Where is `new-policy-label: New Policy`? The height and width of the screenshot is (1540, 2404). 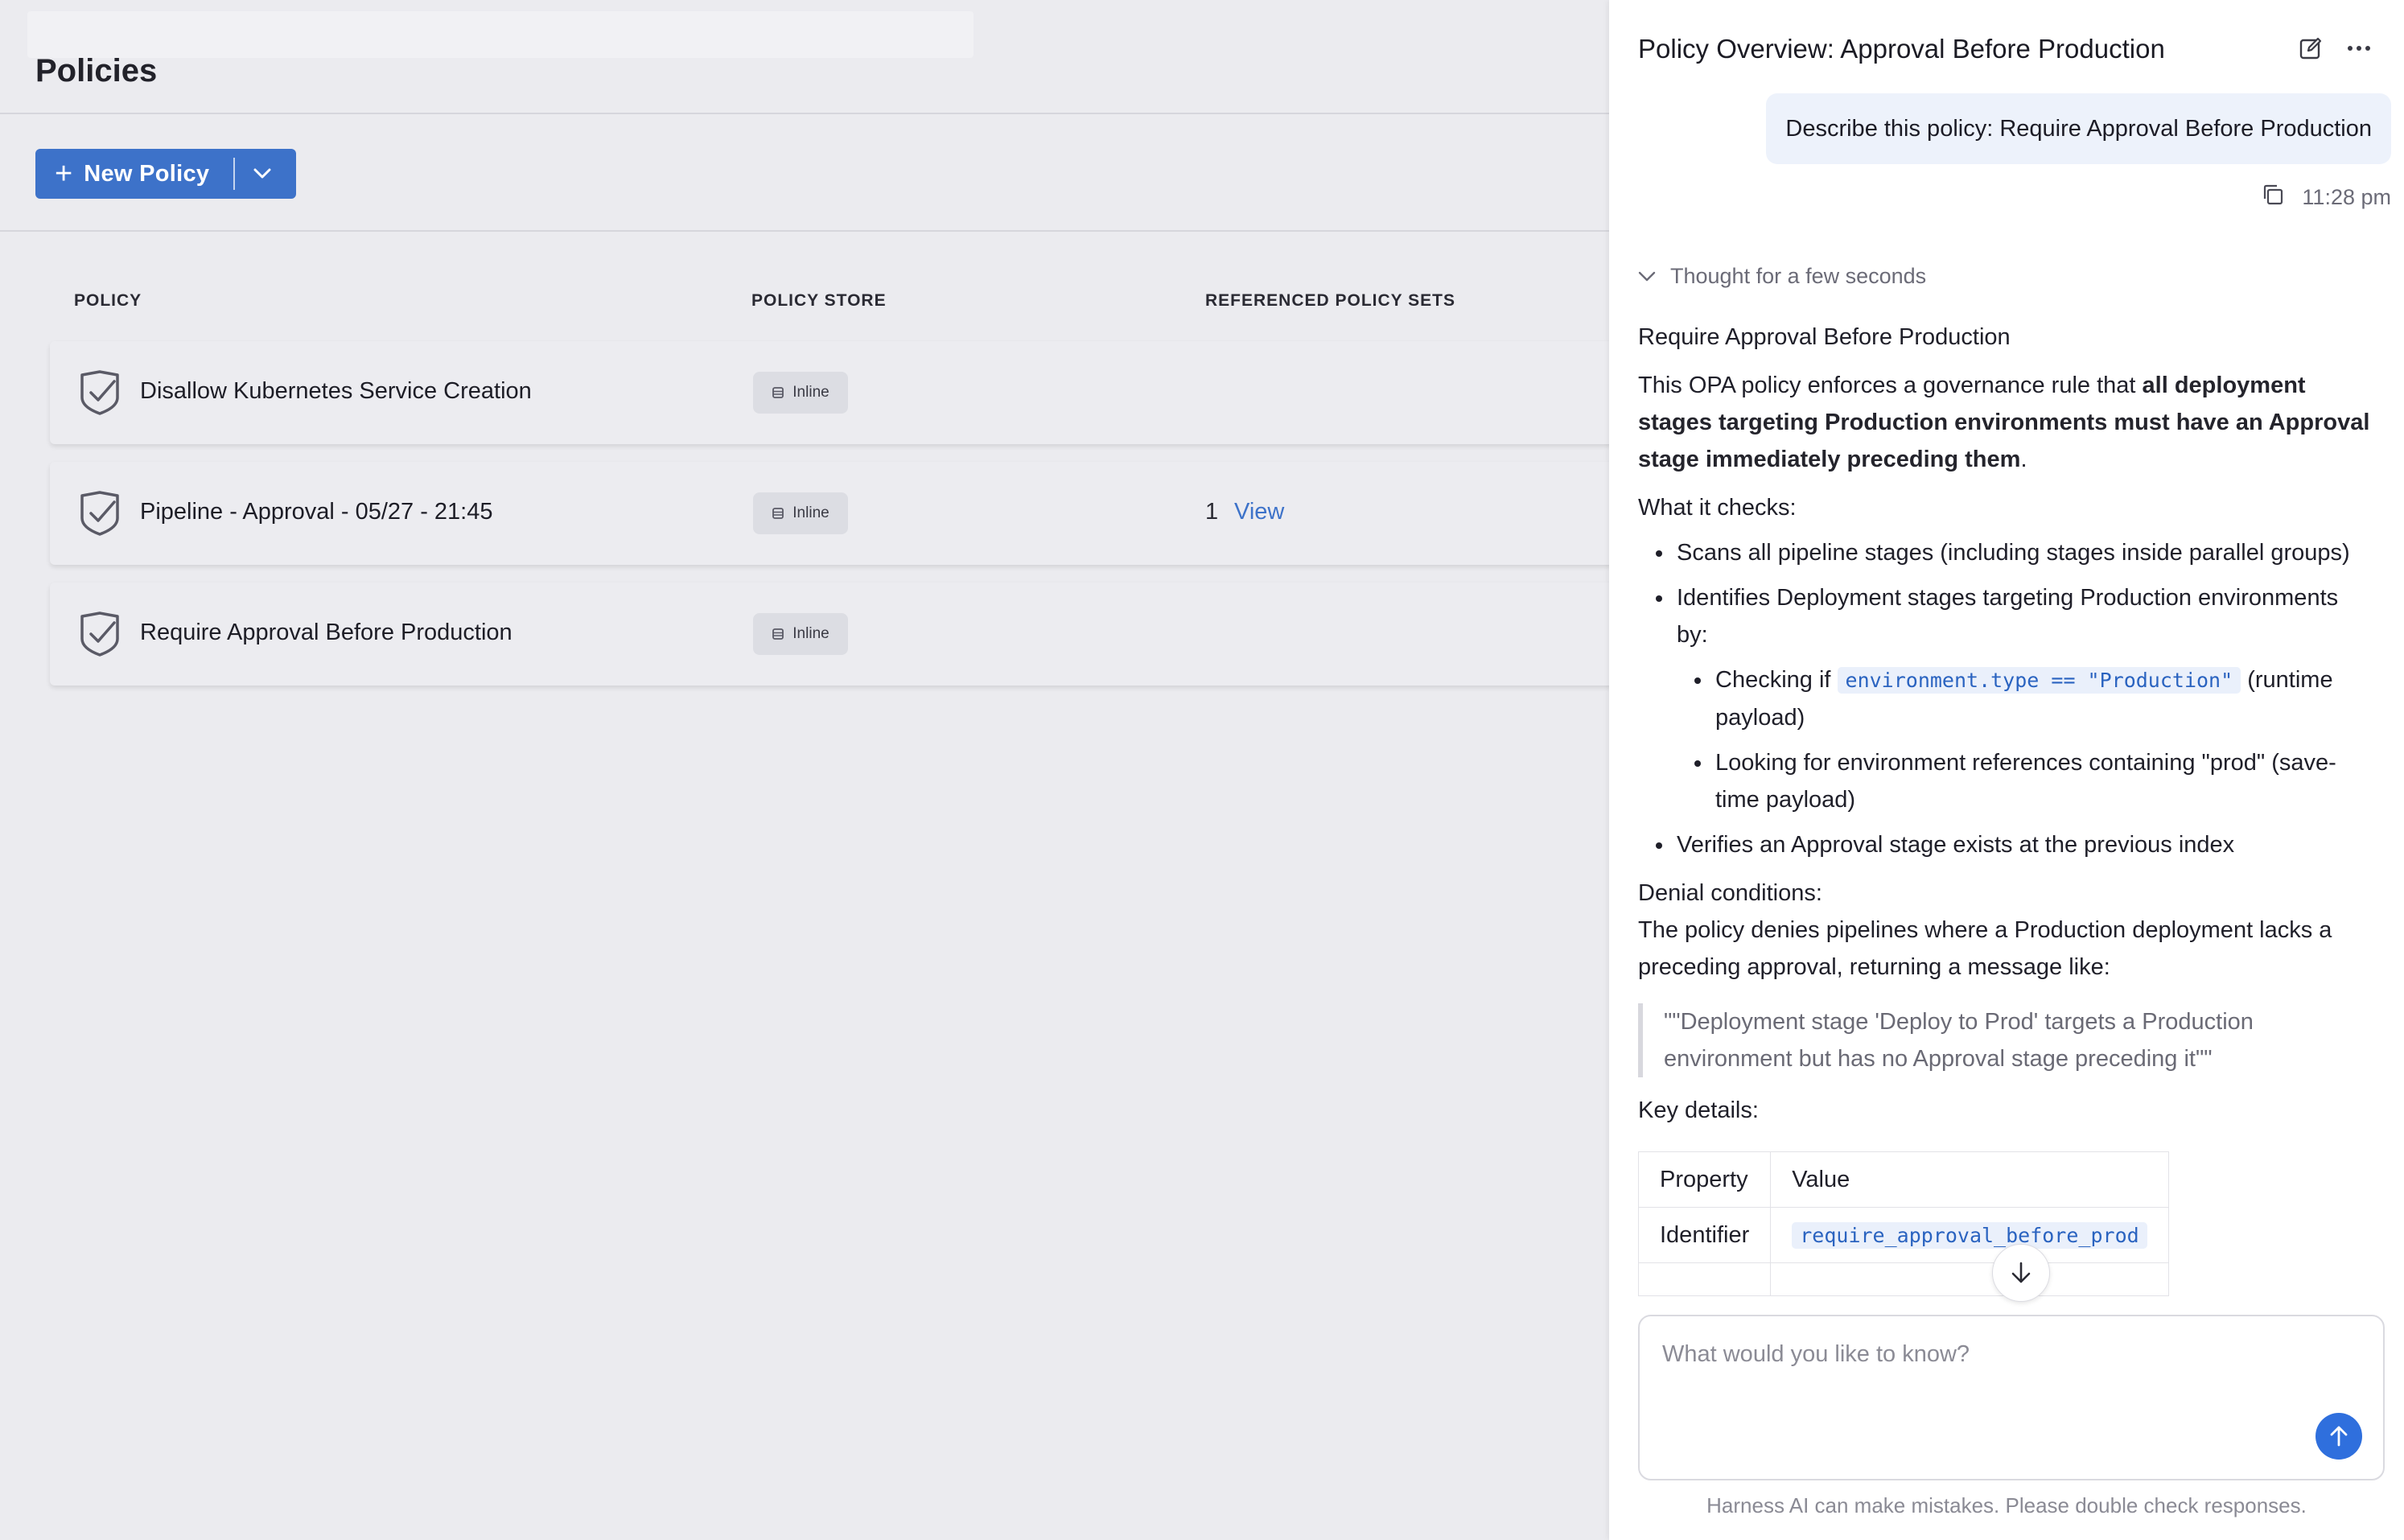 new-policy-label: New Policy is located at coordinates (147, 174).